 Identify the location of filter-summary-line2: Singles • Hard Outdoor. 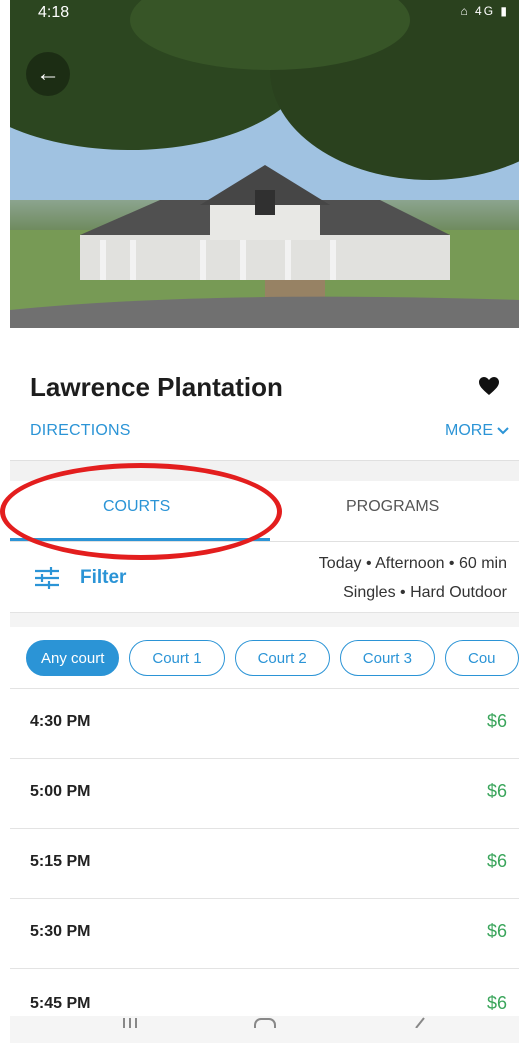
(425, 592).